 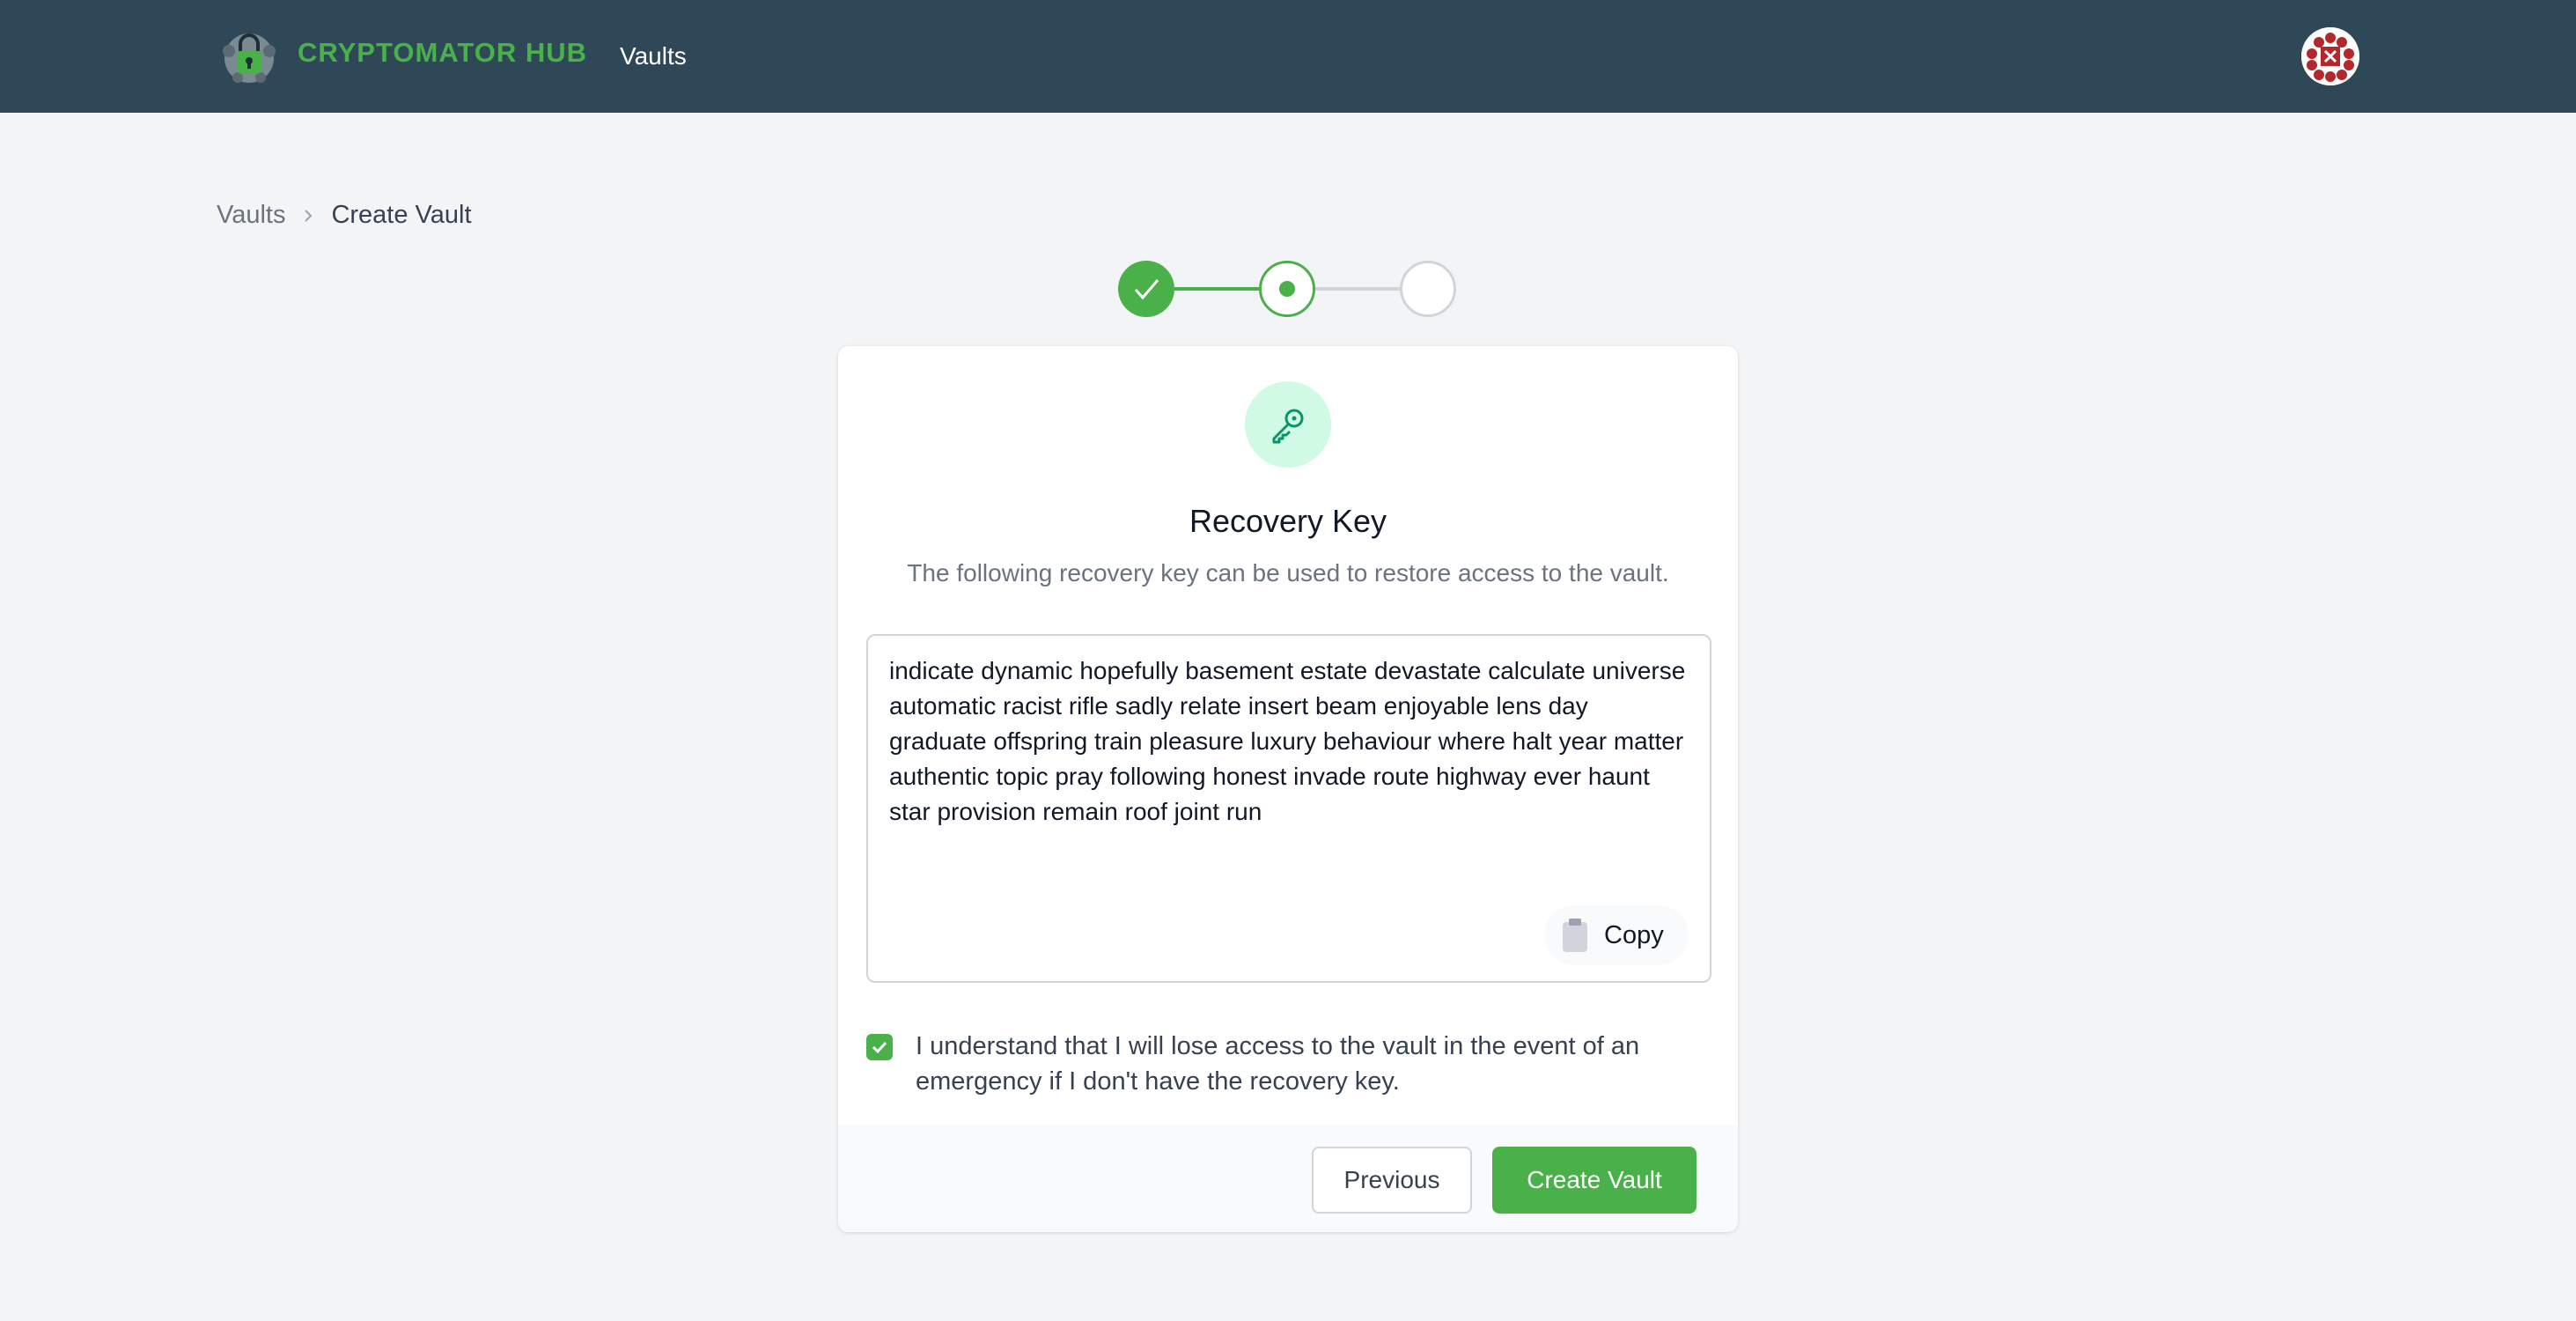 I want to click on copy-button: Copy, so click(x=1617, y=935).